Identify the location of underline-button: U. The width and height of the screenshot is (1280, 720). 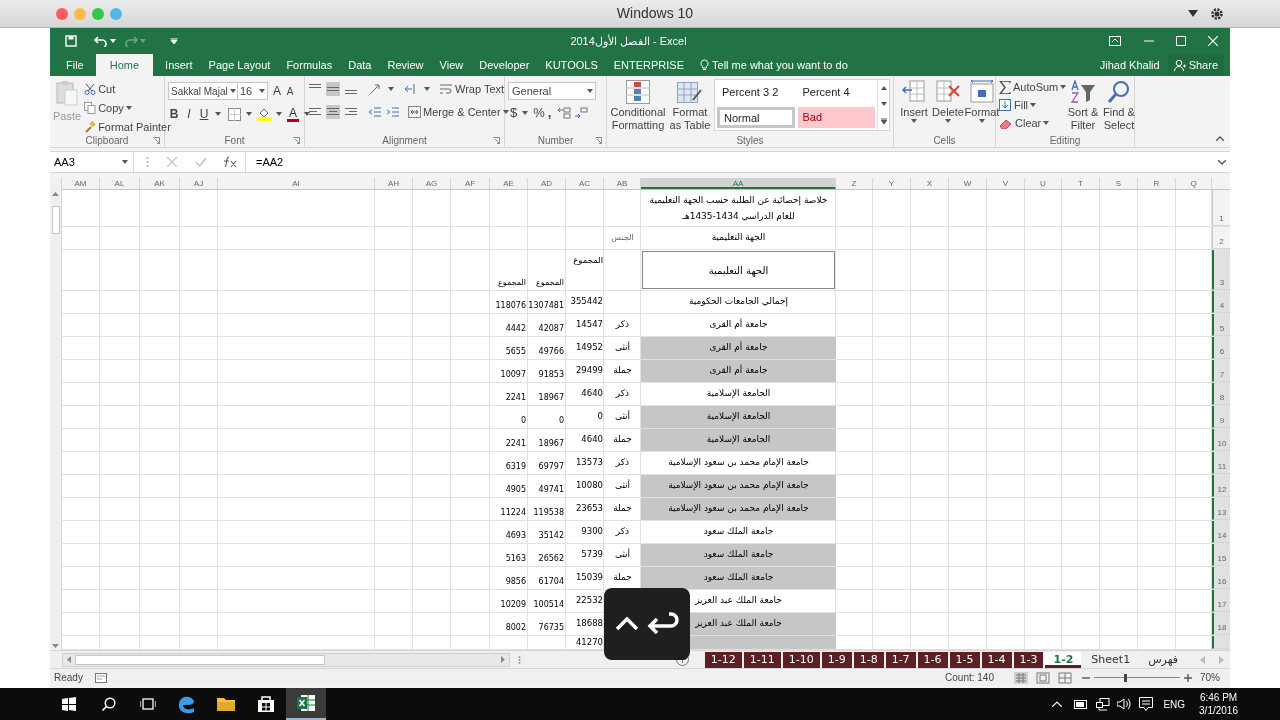
(204, 114).